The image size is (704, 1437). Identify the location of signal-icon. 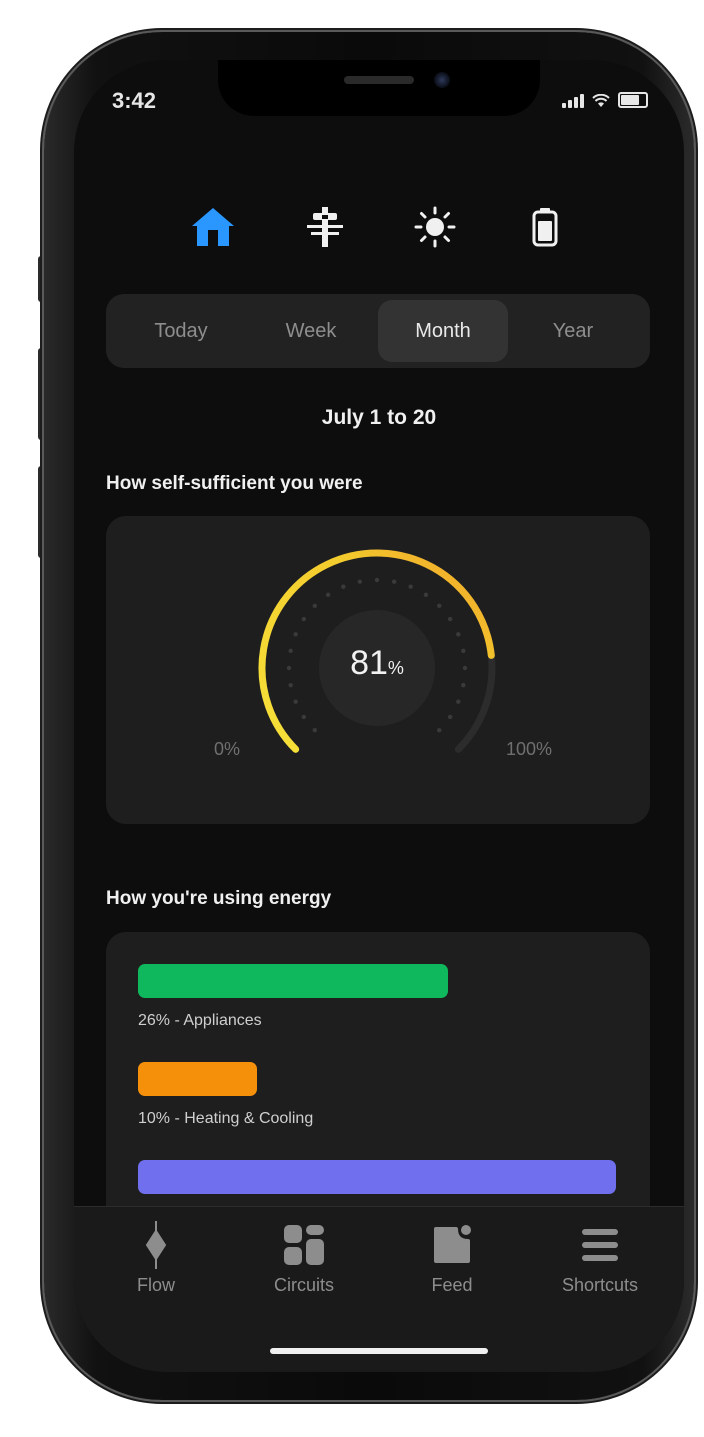
(573, 101).